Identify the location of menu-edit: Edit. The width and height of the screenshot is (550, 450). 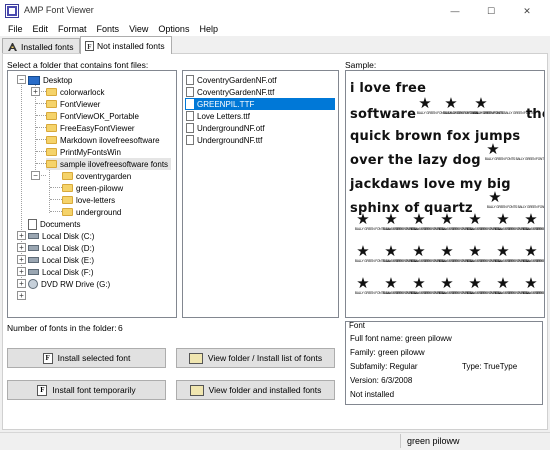
(41, 29).